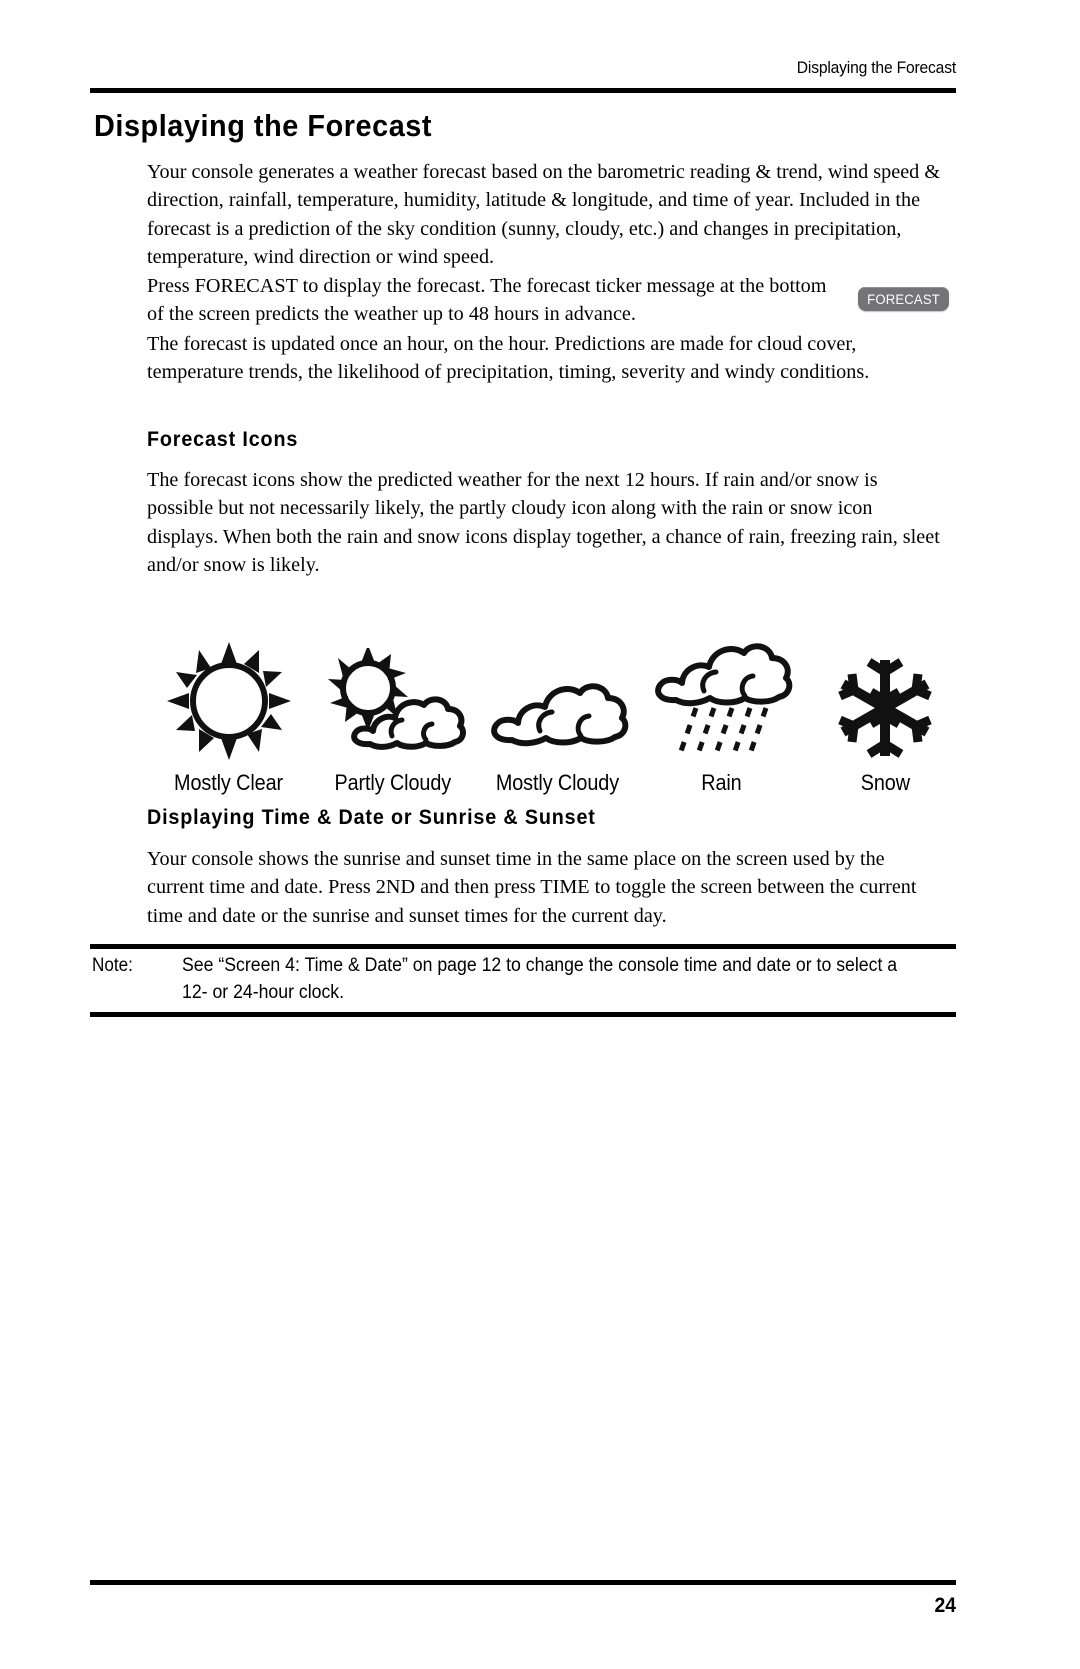 The width and height of the screenshot is (1080, 1669). I want to click on heading-forecast-icons: Forecast Icons, so click(223, 439).